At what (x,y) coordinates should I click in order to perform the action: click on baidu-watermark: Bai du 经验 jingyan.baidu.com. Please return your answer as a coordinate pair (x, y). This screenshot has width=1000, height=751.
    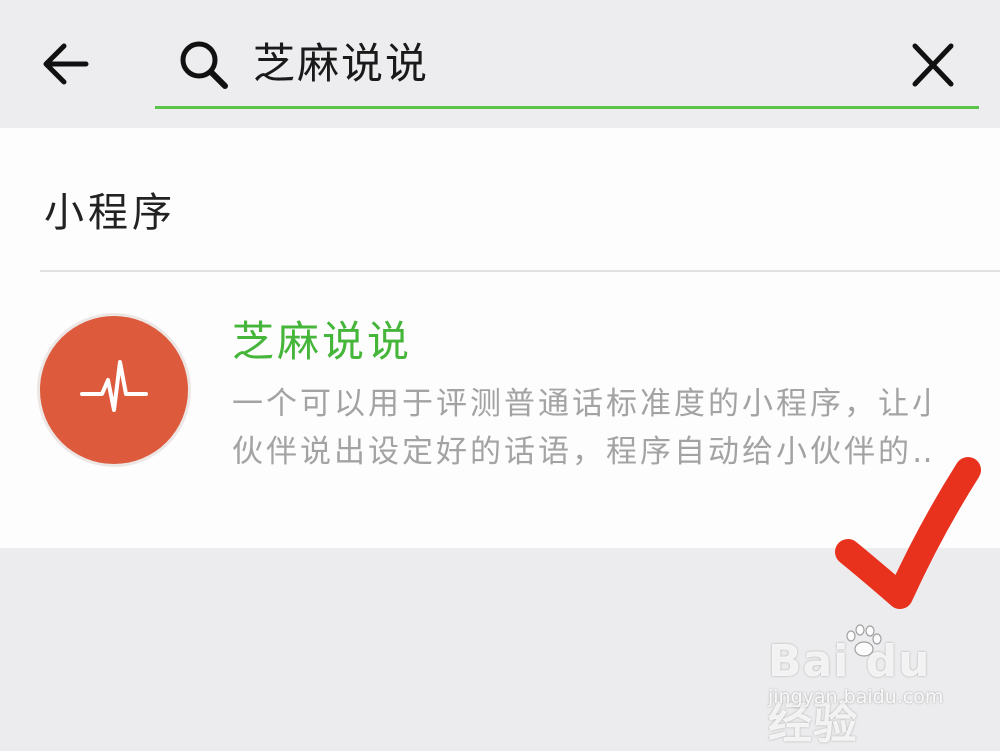
    Looking at the image, I should click on (858, 686).